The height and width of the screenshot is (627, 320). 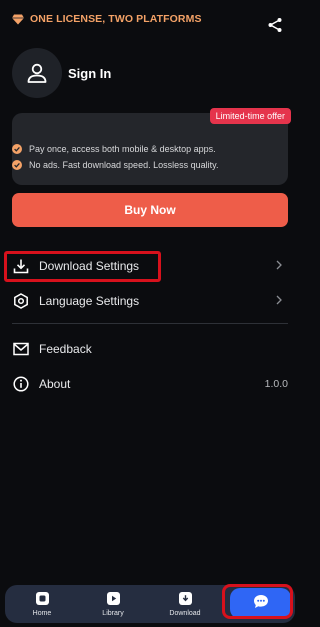 What do you see at coordinates (18, 19) in the screenshot?
I see `diamond-icon` at bounding box center [18, 19].